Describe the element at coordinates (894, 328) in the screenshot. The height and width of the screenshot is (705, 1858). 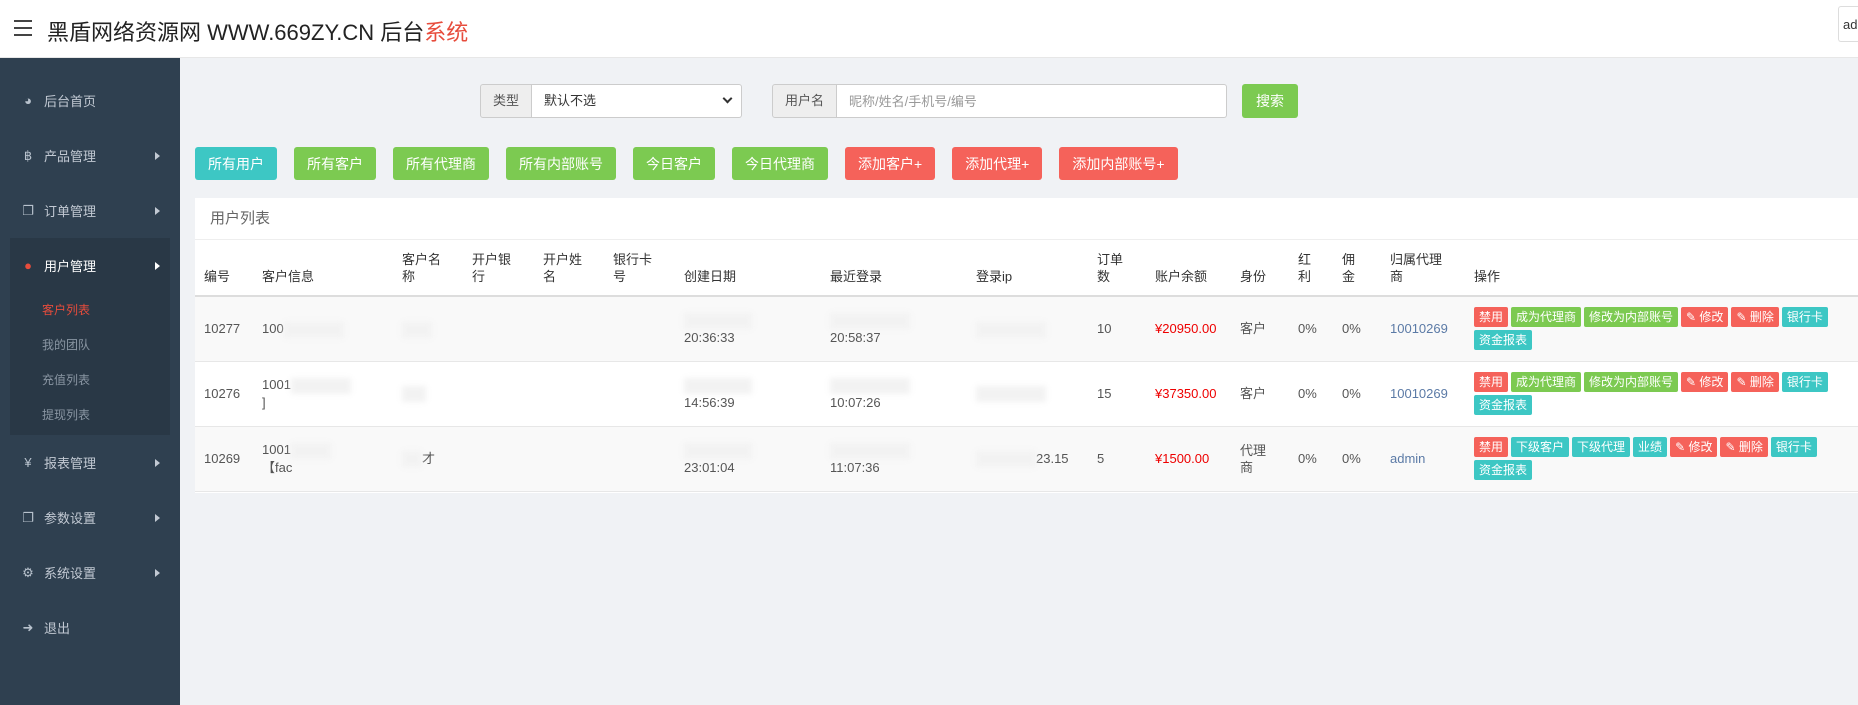
I see `cell-last-login: 20:58:37` at that location.